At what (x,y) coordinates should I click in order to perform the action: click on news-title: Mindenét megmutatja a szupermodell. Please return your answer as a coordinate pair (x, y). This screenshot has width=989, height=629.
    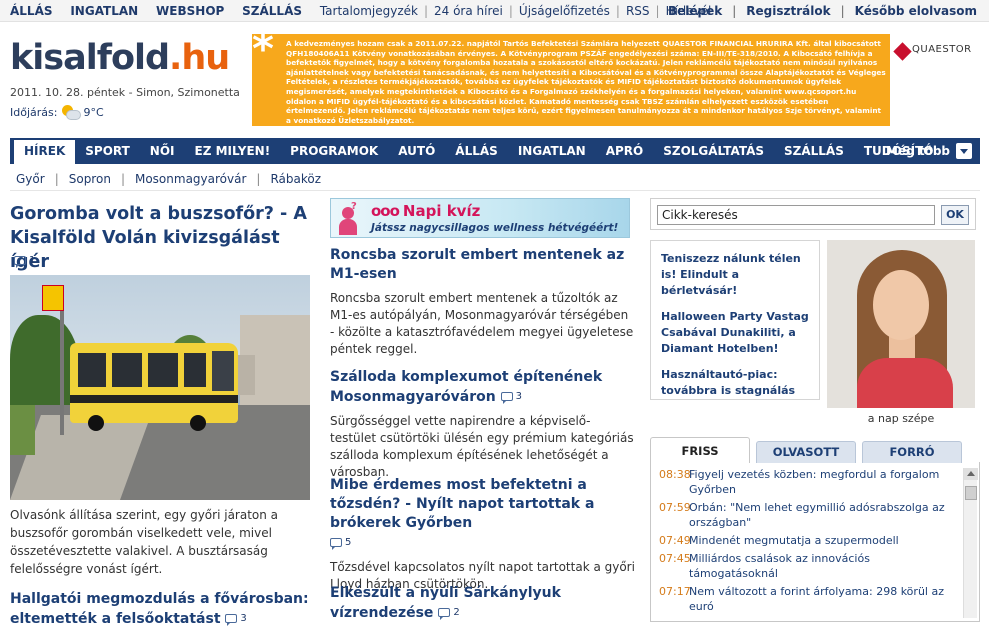
    Looking at the image, I should click on (794, 540).